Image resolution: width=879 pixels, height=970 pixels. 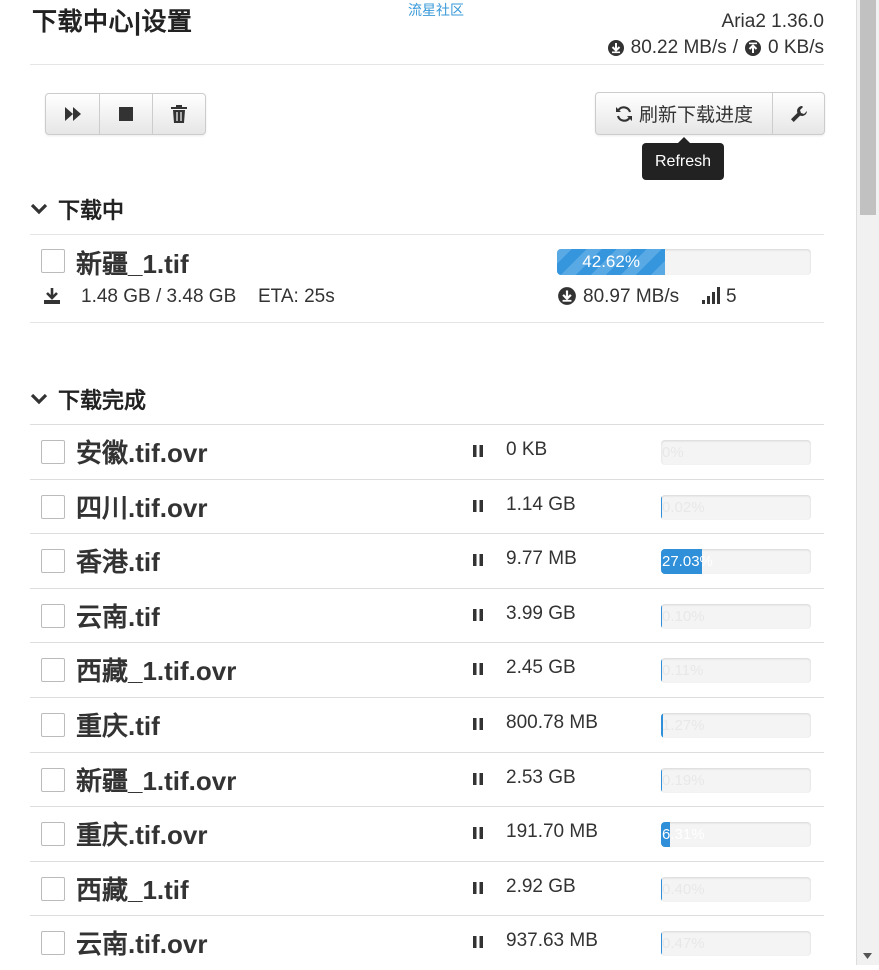 I want to click on progress-label: 0.19%, so click(x=683, y=780).